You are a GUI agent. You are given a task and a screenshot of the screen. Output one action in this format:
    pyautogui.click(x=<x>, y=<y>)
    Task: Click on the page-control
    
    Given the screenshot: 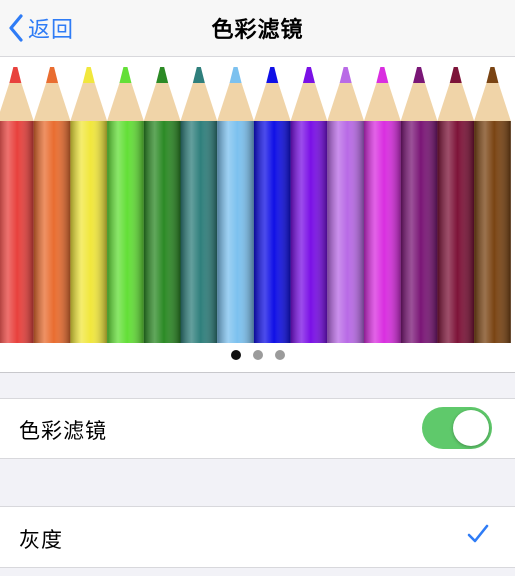 What is the action you would take?
    pyautogui.click(x=257, y=356)
    